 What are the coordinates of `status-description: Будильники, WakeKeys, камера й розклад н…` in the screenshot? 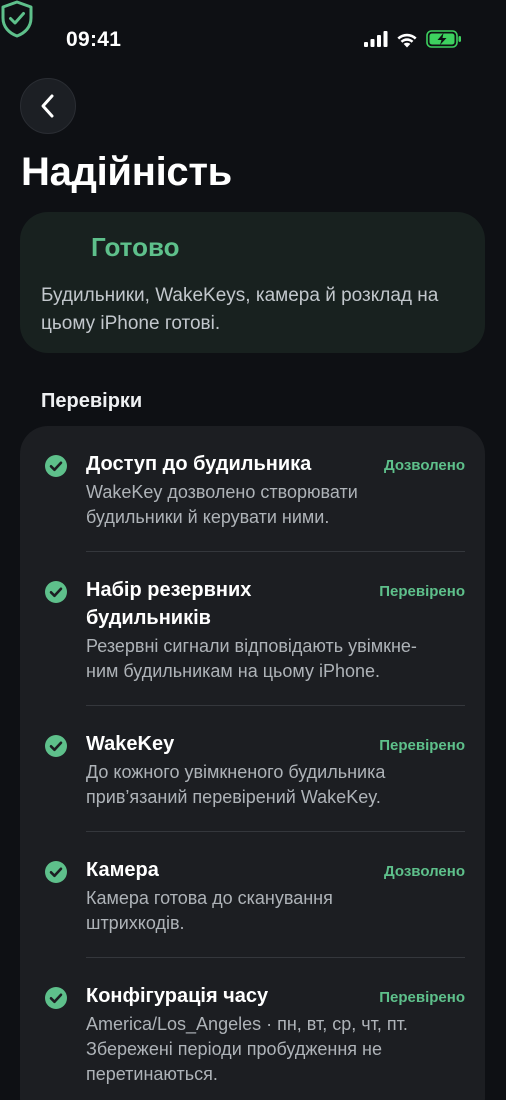 It's located at (240, 309).